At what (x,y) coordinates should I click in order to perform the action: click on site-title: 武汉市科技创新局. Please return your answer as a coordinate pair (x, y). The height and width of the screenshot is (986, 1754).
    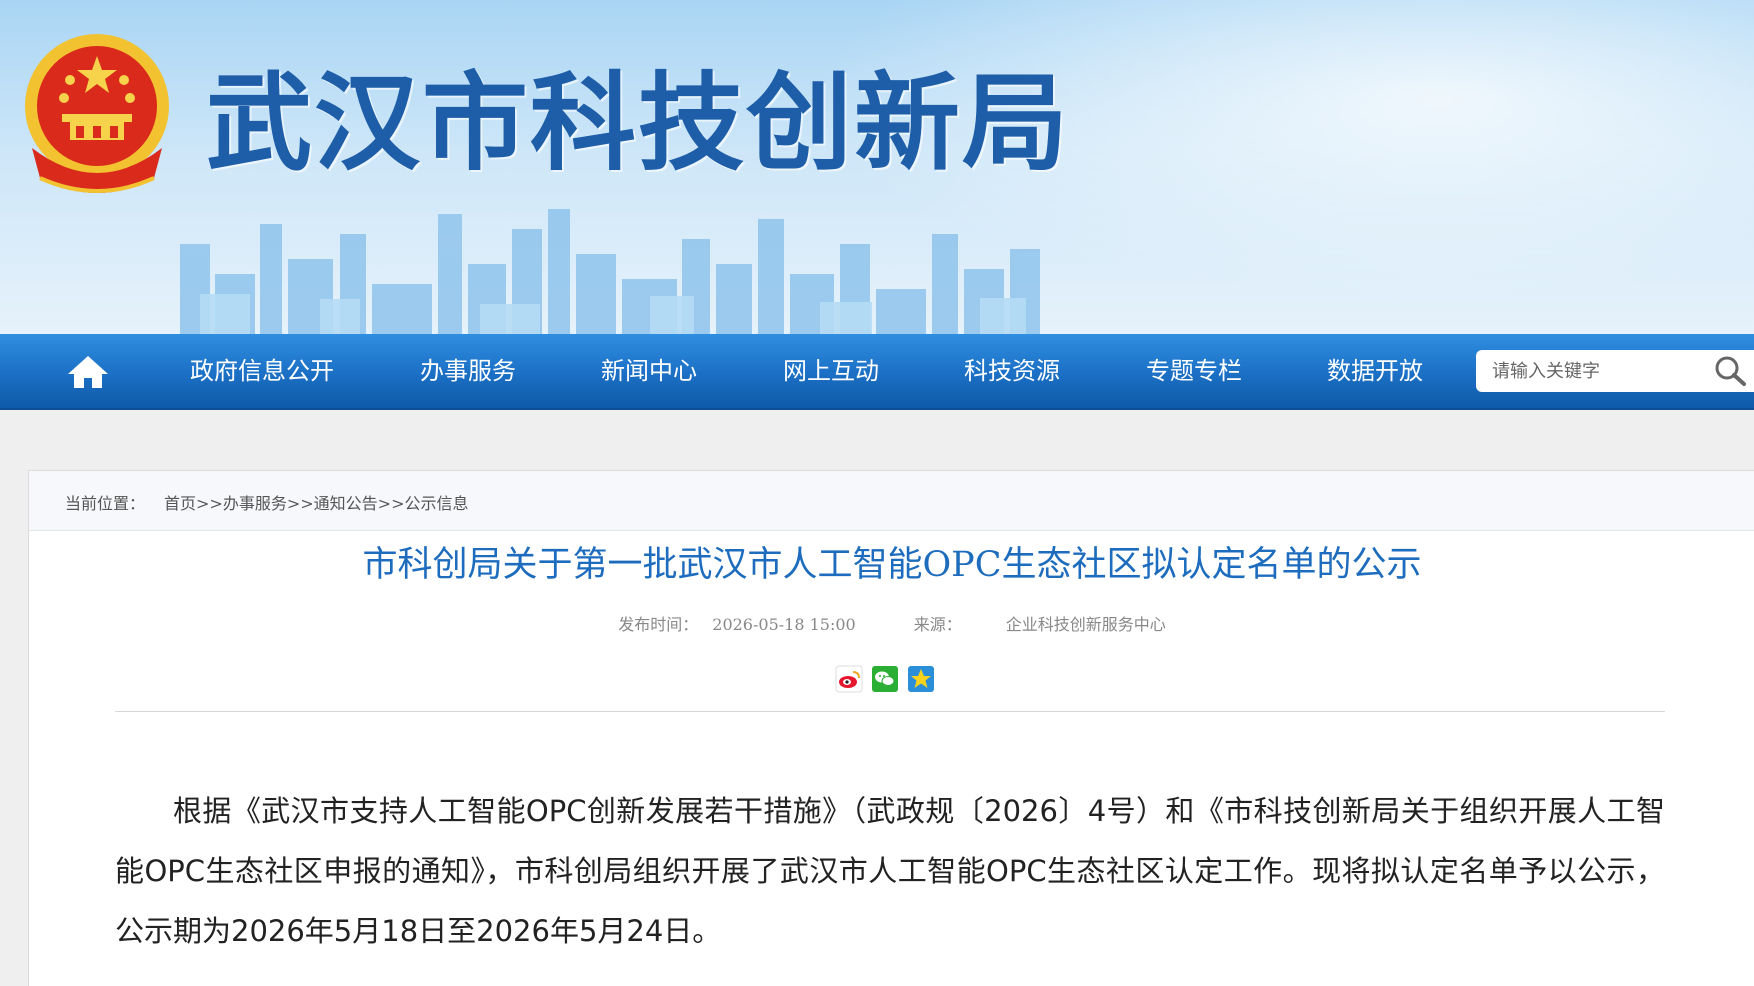
    Looking at the image, I should click on (638, 122).